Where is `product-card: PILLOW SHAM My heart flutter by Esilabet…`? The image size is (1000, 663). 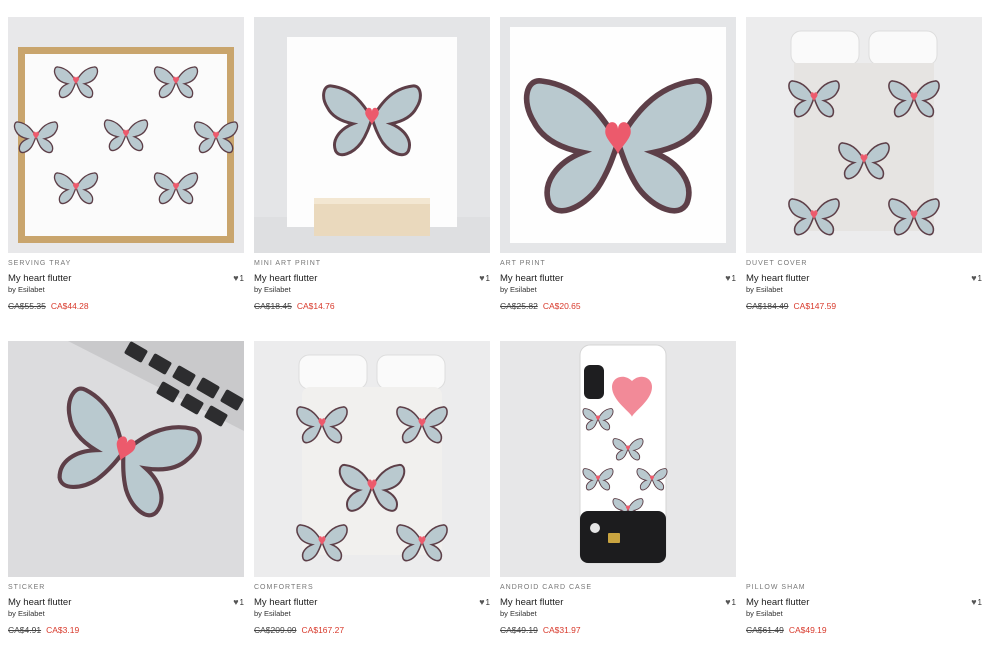
product-card: PILLOW SHAM My heart flutter by Esilabet… is located at coordinates (864, 488).